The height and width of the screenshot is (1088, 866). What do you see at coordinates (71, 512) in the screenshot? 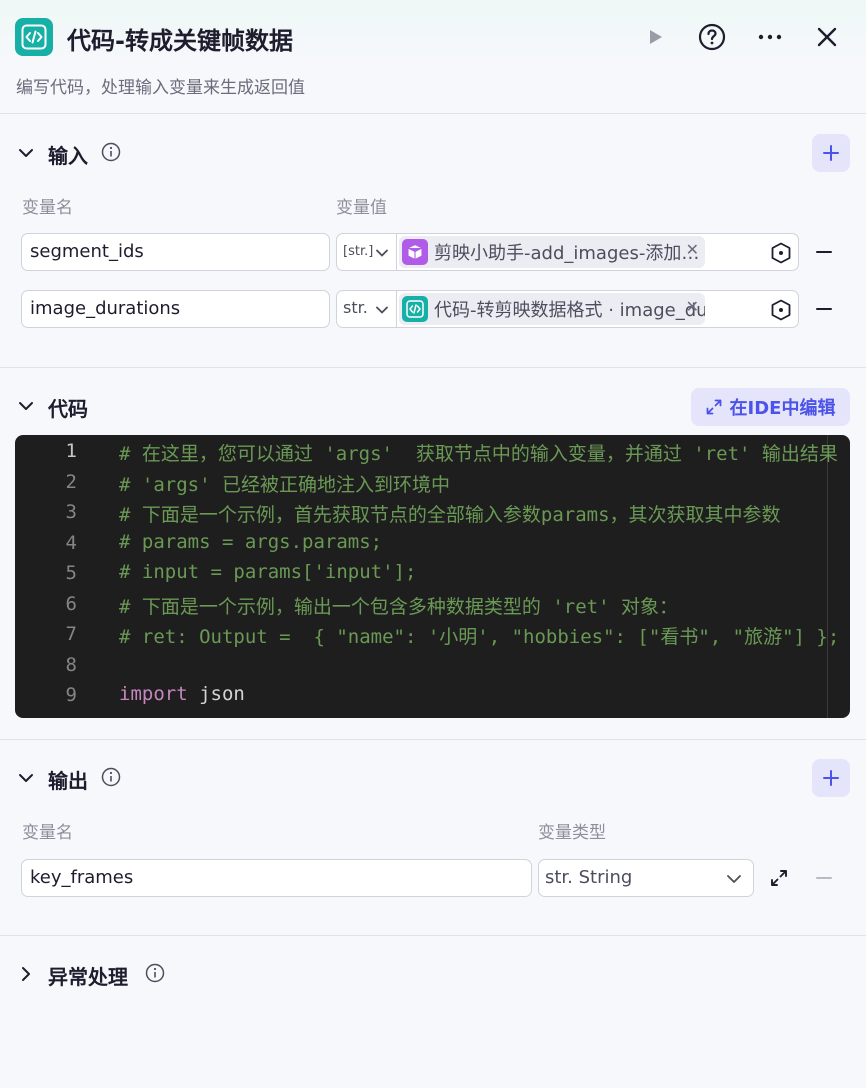
I see `line-number: 3` at bounding box center [71, 512].